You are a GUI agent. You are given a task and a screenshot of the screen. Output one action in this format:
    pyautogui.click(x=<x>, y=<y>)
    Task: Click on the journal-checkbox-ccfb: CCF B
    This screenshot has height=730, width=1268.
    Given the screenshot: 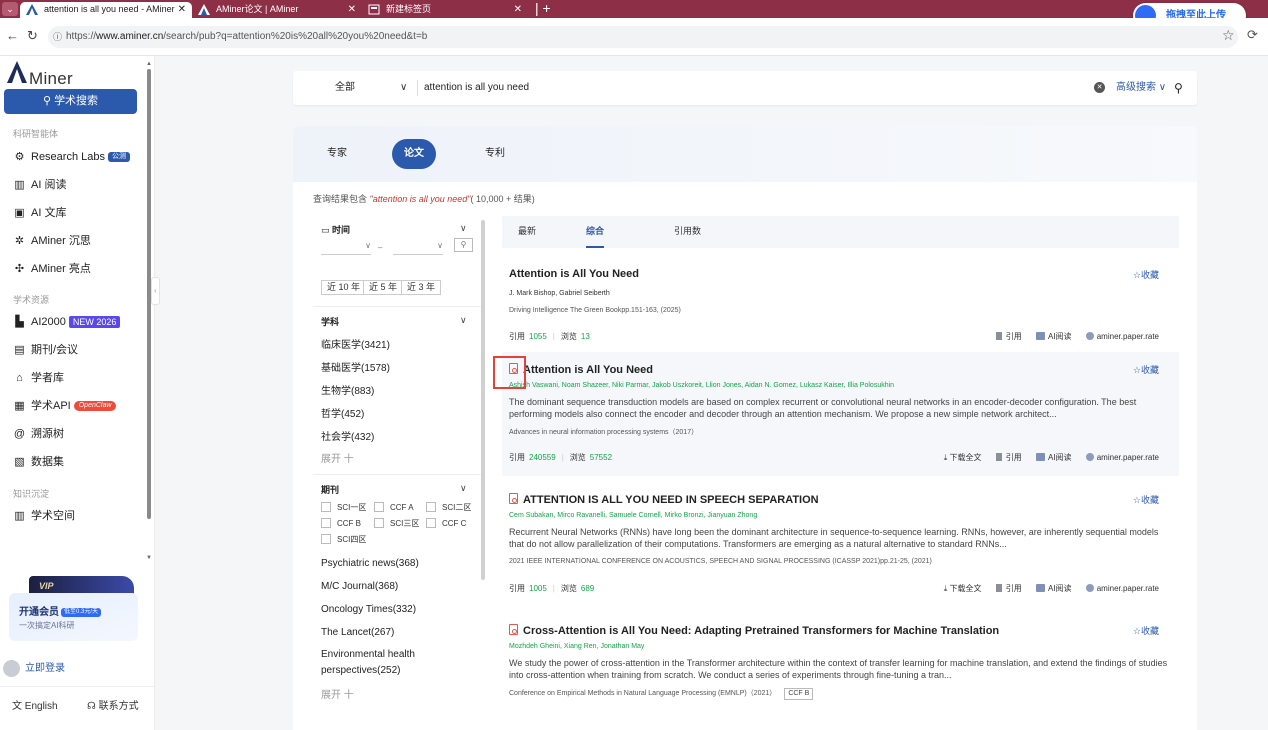 What is the action you would take?
    pyautogui.click(x=341, y=523)
    